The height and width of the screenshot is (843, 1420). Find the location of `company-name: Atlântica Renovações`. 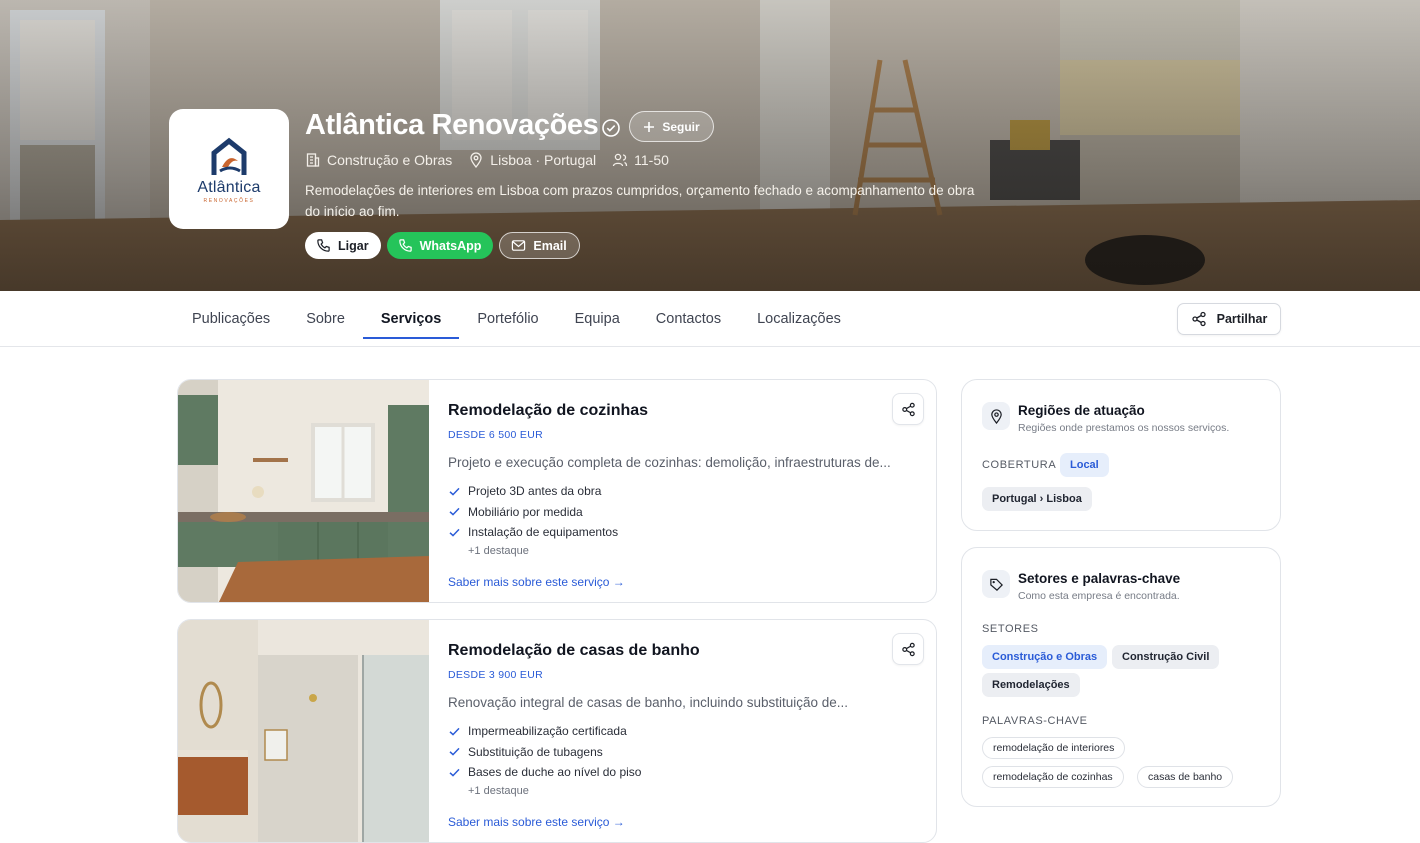

company-name: Atlântica Renovações is located at coordinates (452, 125).